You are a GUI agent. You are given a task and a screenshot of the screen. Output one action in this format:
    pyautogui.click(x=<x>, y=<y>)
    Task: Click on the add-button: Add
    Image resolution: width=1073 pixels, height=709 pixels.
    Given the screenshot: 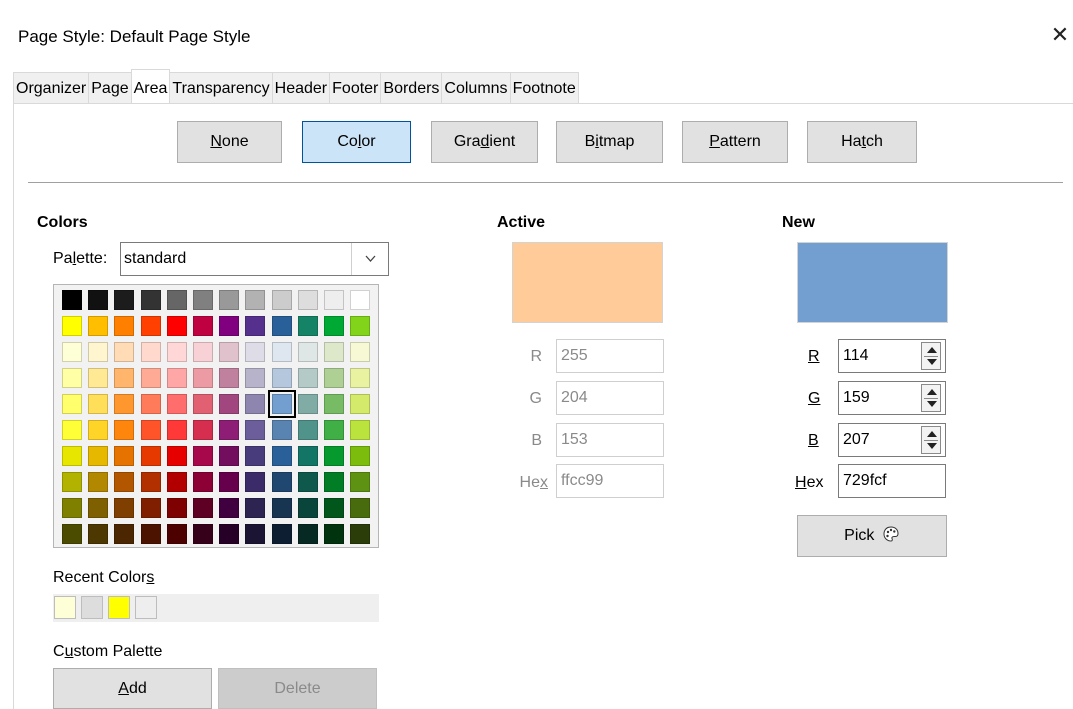 What is the action you would take?
    pyautogui.click(x=132, y=688)
    